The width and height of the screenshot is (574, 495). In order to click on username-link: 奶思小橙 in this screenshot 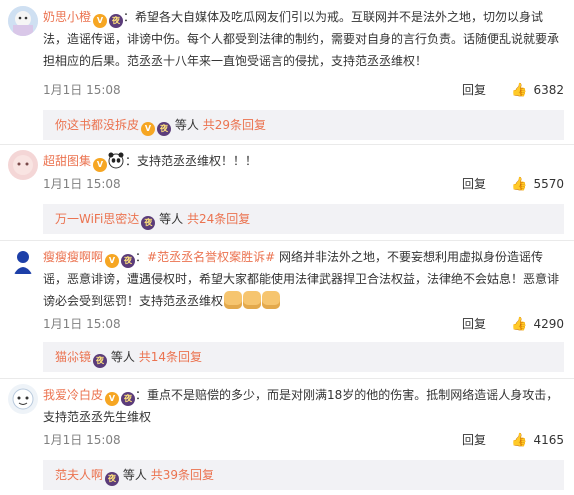, I will do `click(67, 17)`.